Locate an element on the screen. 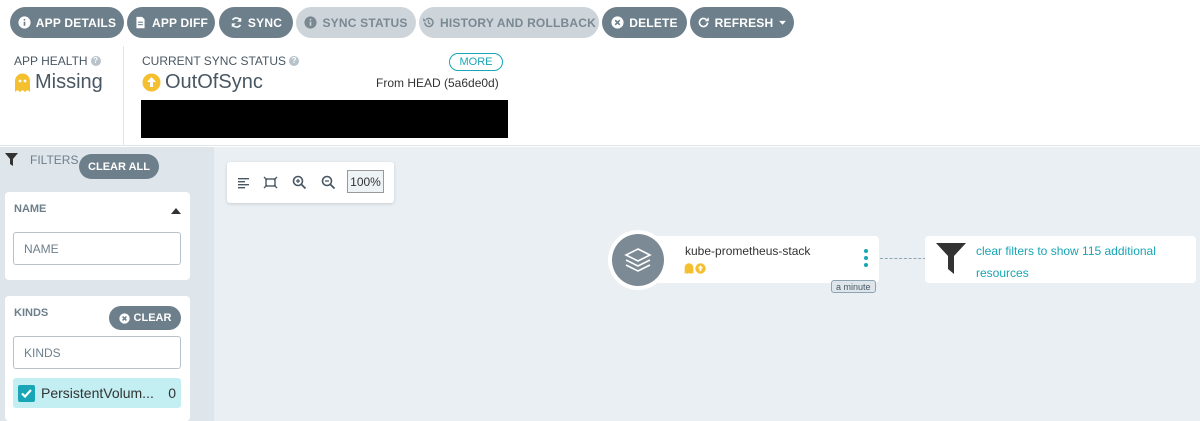 The image size is (1200, 421). delete-button: DELETE is located at coordinates (644, 22).